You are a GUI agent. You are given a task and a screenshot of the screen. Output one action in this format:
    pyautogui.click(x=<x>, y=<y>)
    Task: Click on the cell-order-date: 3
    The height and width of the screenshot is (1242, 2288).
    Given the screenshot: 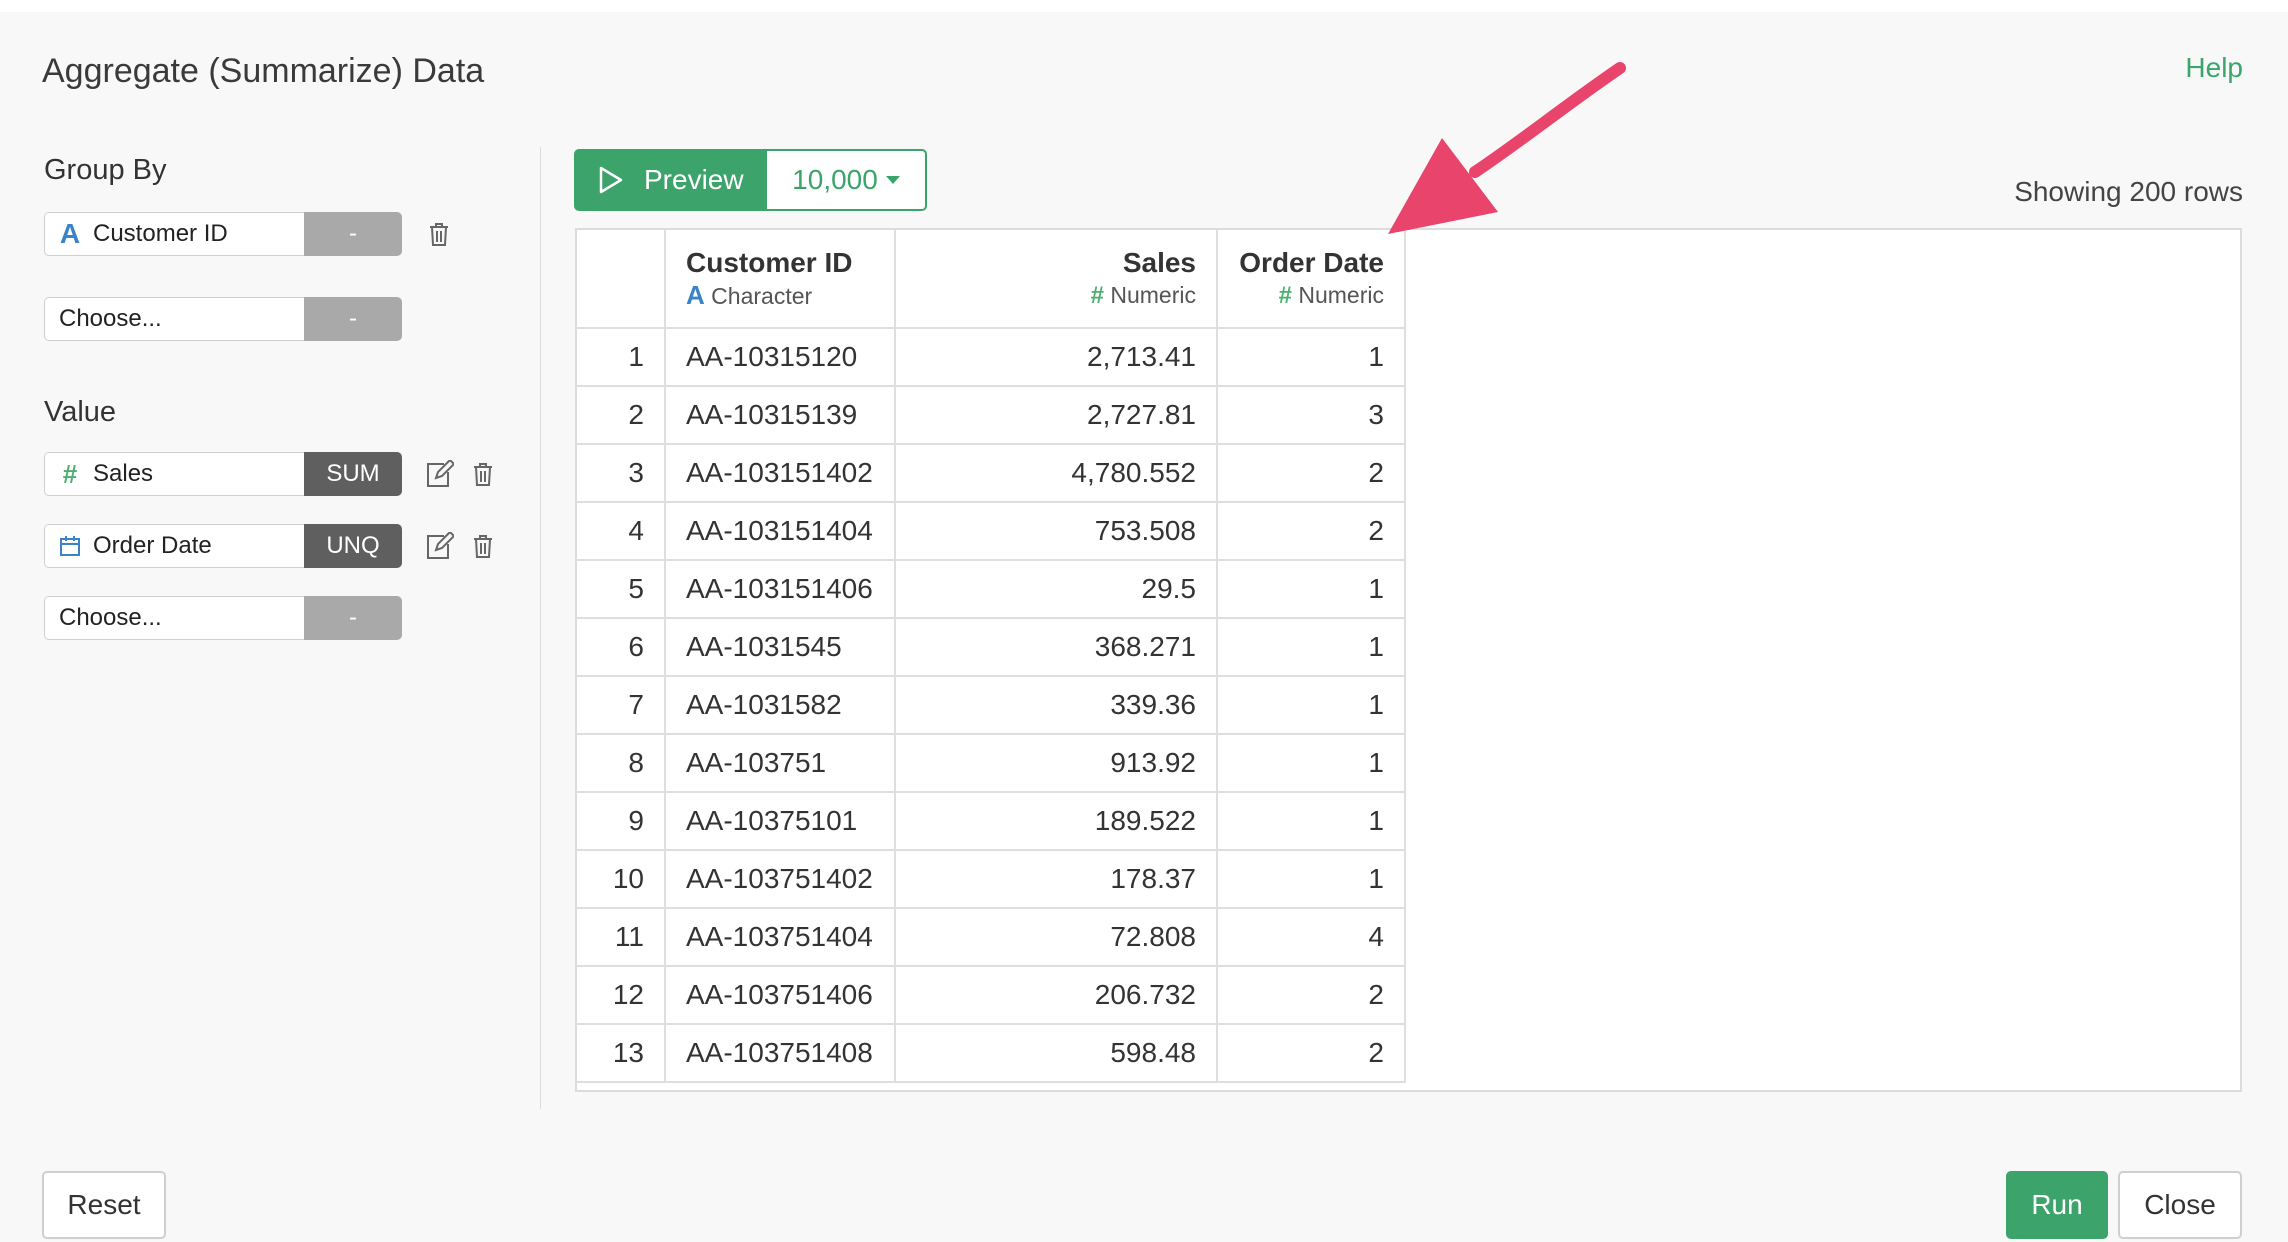 What is the action you would take?
    pyautogui.click(x=1311, y=415)
    